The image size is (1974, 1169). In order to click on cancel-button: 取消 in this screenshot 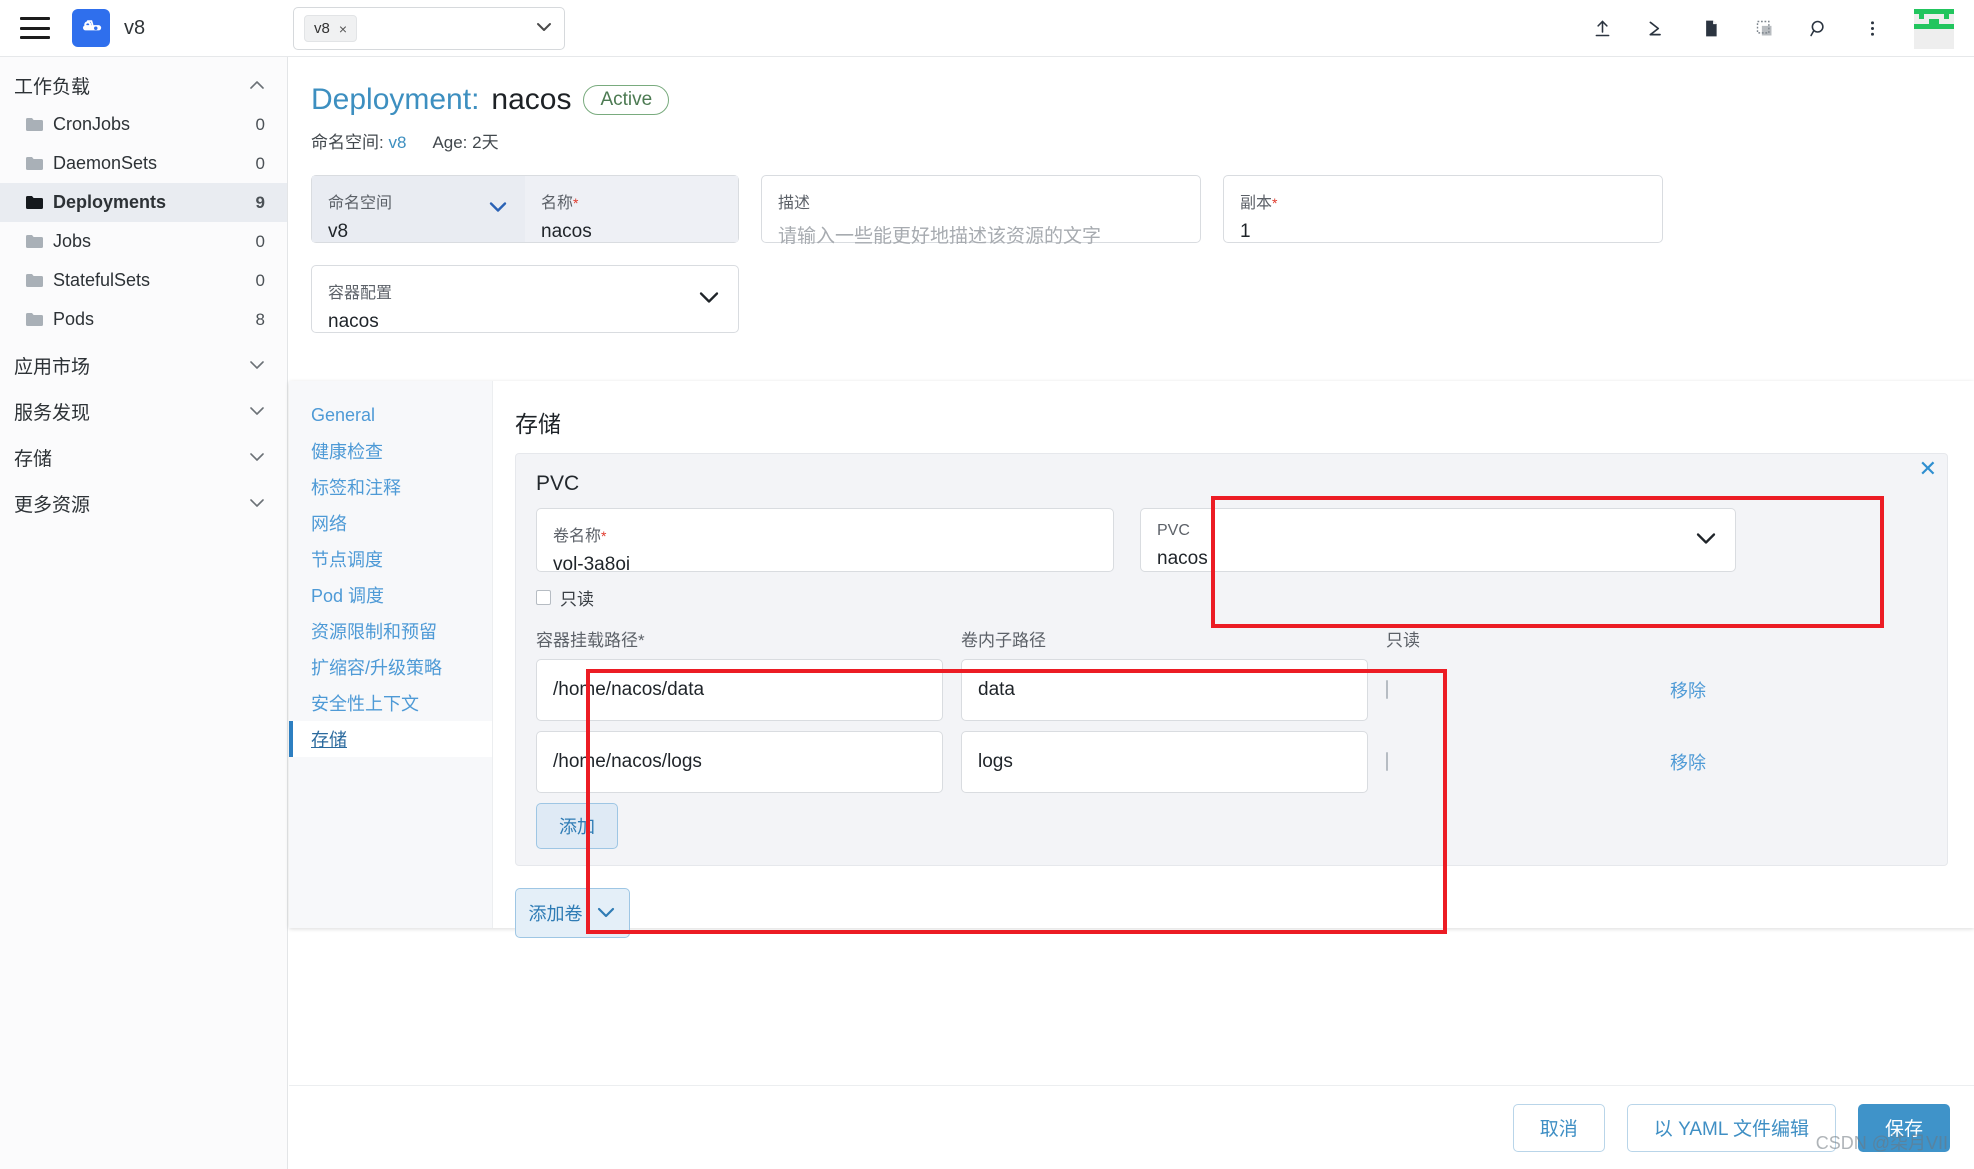, I will do `click(1558, 1127)`.